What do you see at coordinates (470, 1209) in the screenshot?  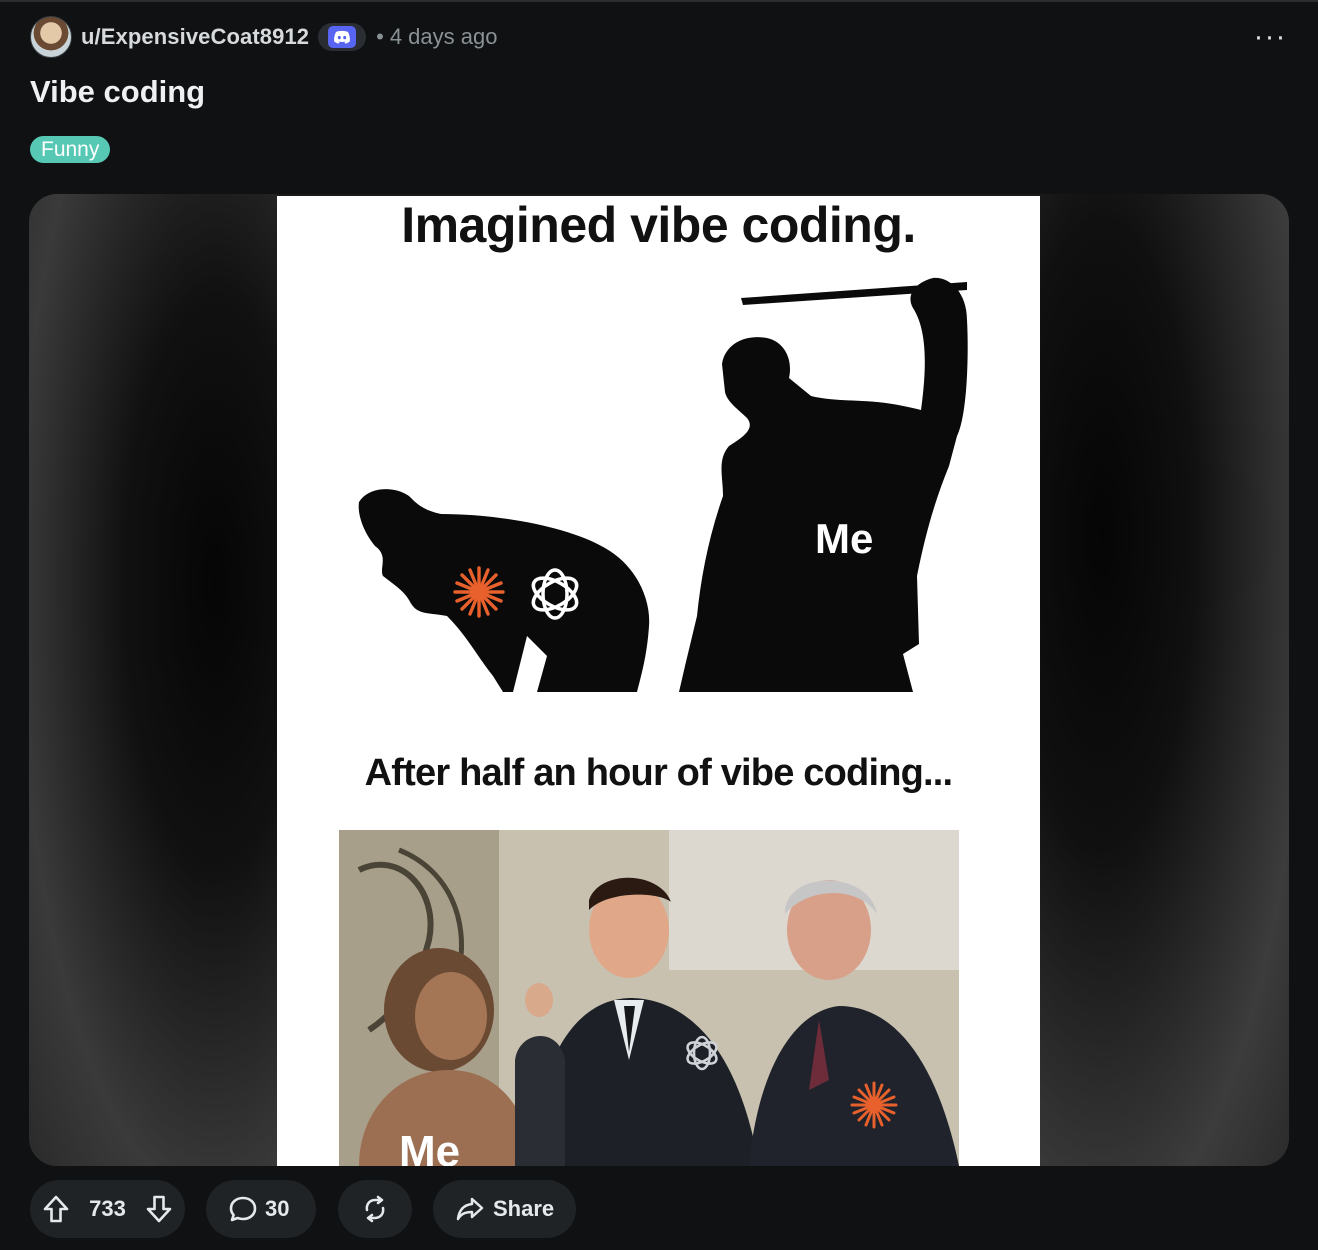 I see `share-icon` at bounding box center [470, 1209].